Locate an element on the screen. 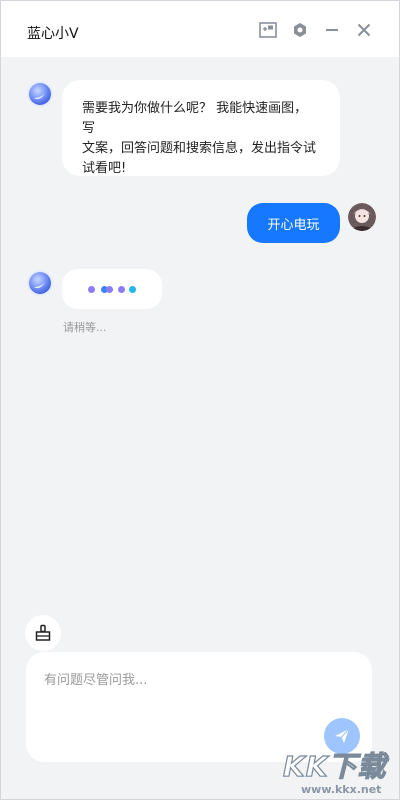 The image size is (400, 800). close-icon is located at coordinates (364, 30).